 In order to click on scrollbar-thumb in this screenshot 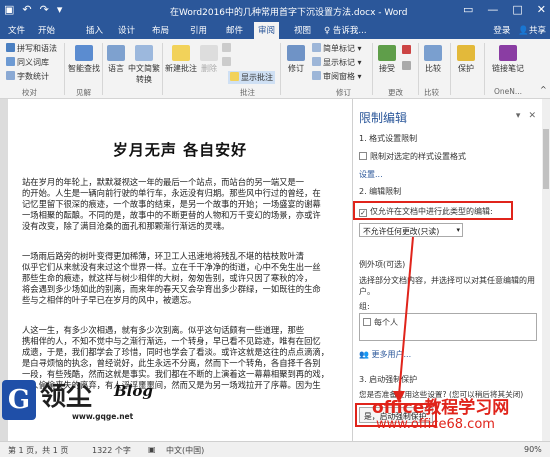, I will do `click(546, 159)`.